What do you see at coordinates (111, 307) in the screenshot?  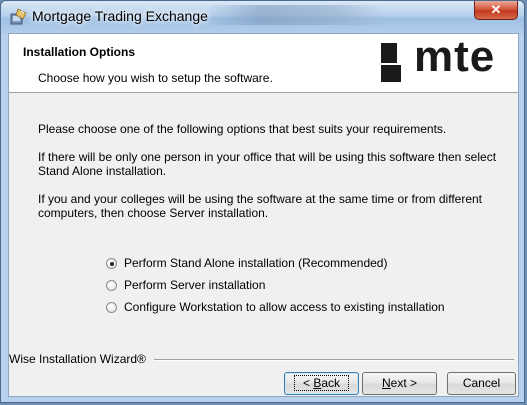 I see `radio-workstation` at bounding box center [111, 307].